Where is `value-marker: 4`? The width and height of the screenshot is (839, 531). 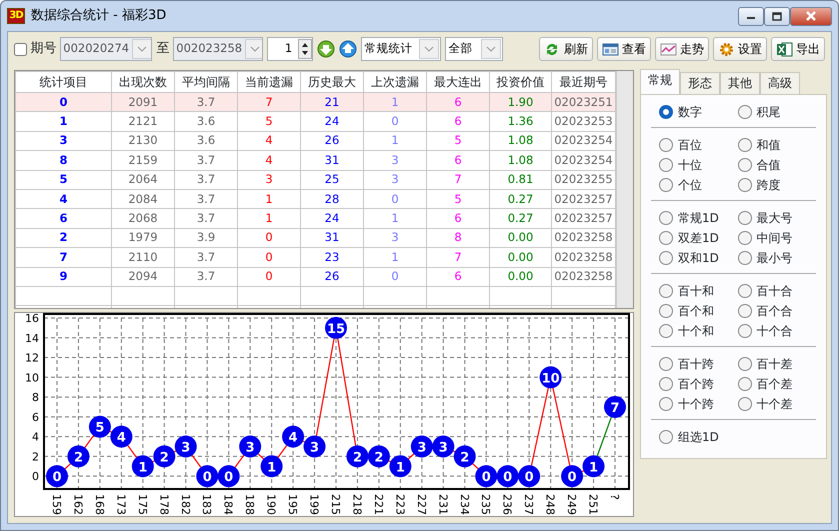 value-marker: 4 is located at coordinates (121, 437).